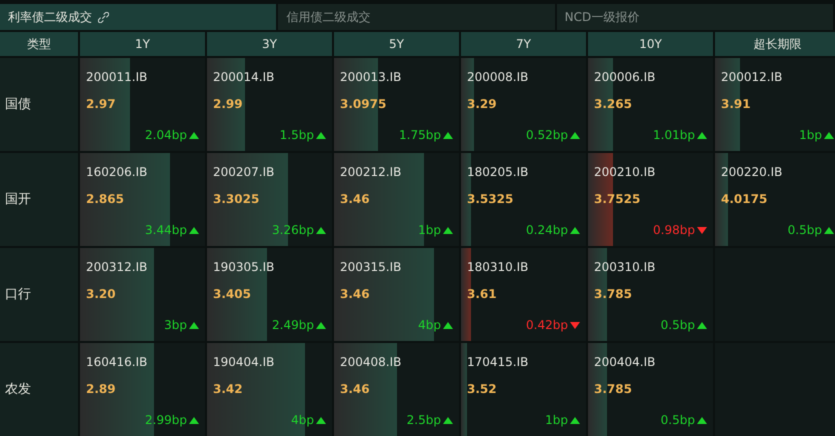  I want to click on yield-value: 3.29, so click(482, 104).